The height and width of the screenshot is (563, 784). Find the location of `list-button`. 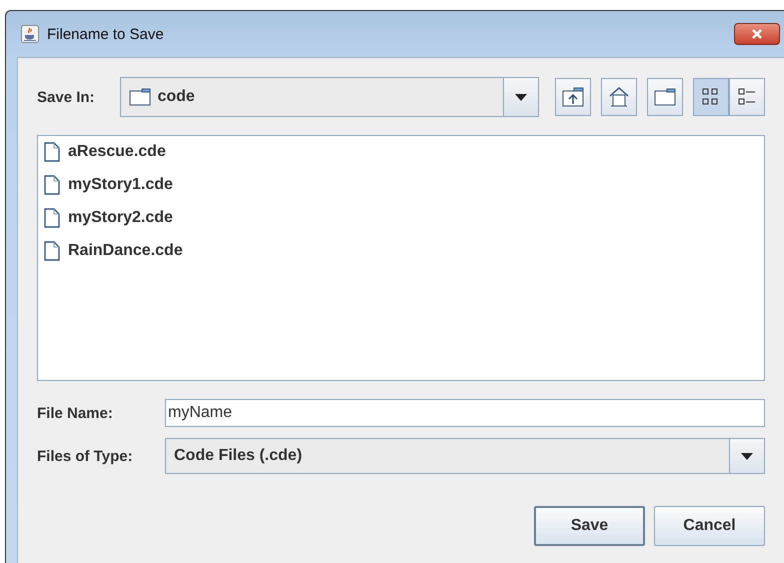

list-button is located at coordinates (711, 97).